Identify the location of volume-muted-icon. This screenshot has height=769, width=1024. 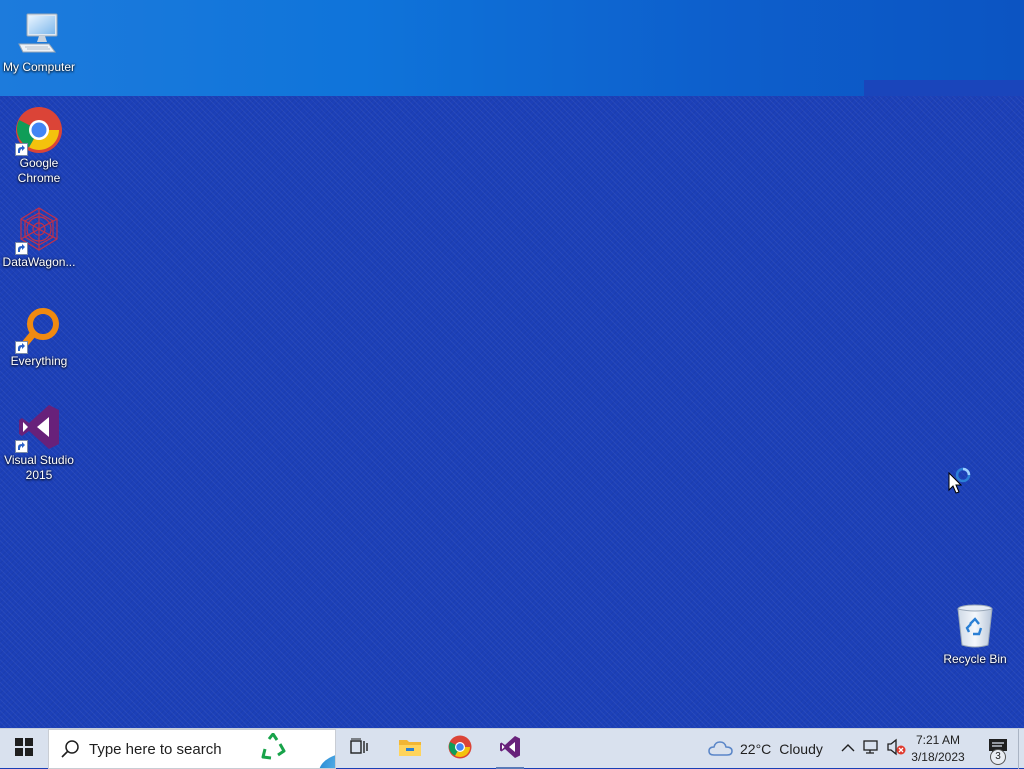
(896, 749).